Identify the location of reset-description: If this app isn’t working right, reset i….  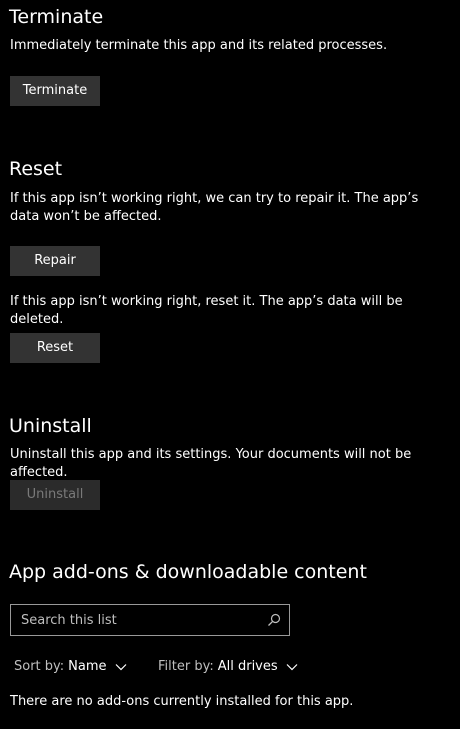
(206, 310).